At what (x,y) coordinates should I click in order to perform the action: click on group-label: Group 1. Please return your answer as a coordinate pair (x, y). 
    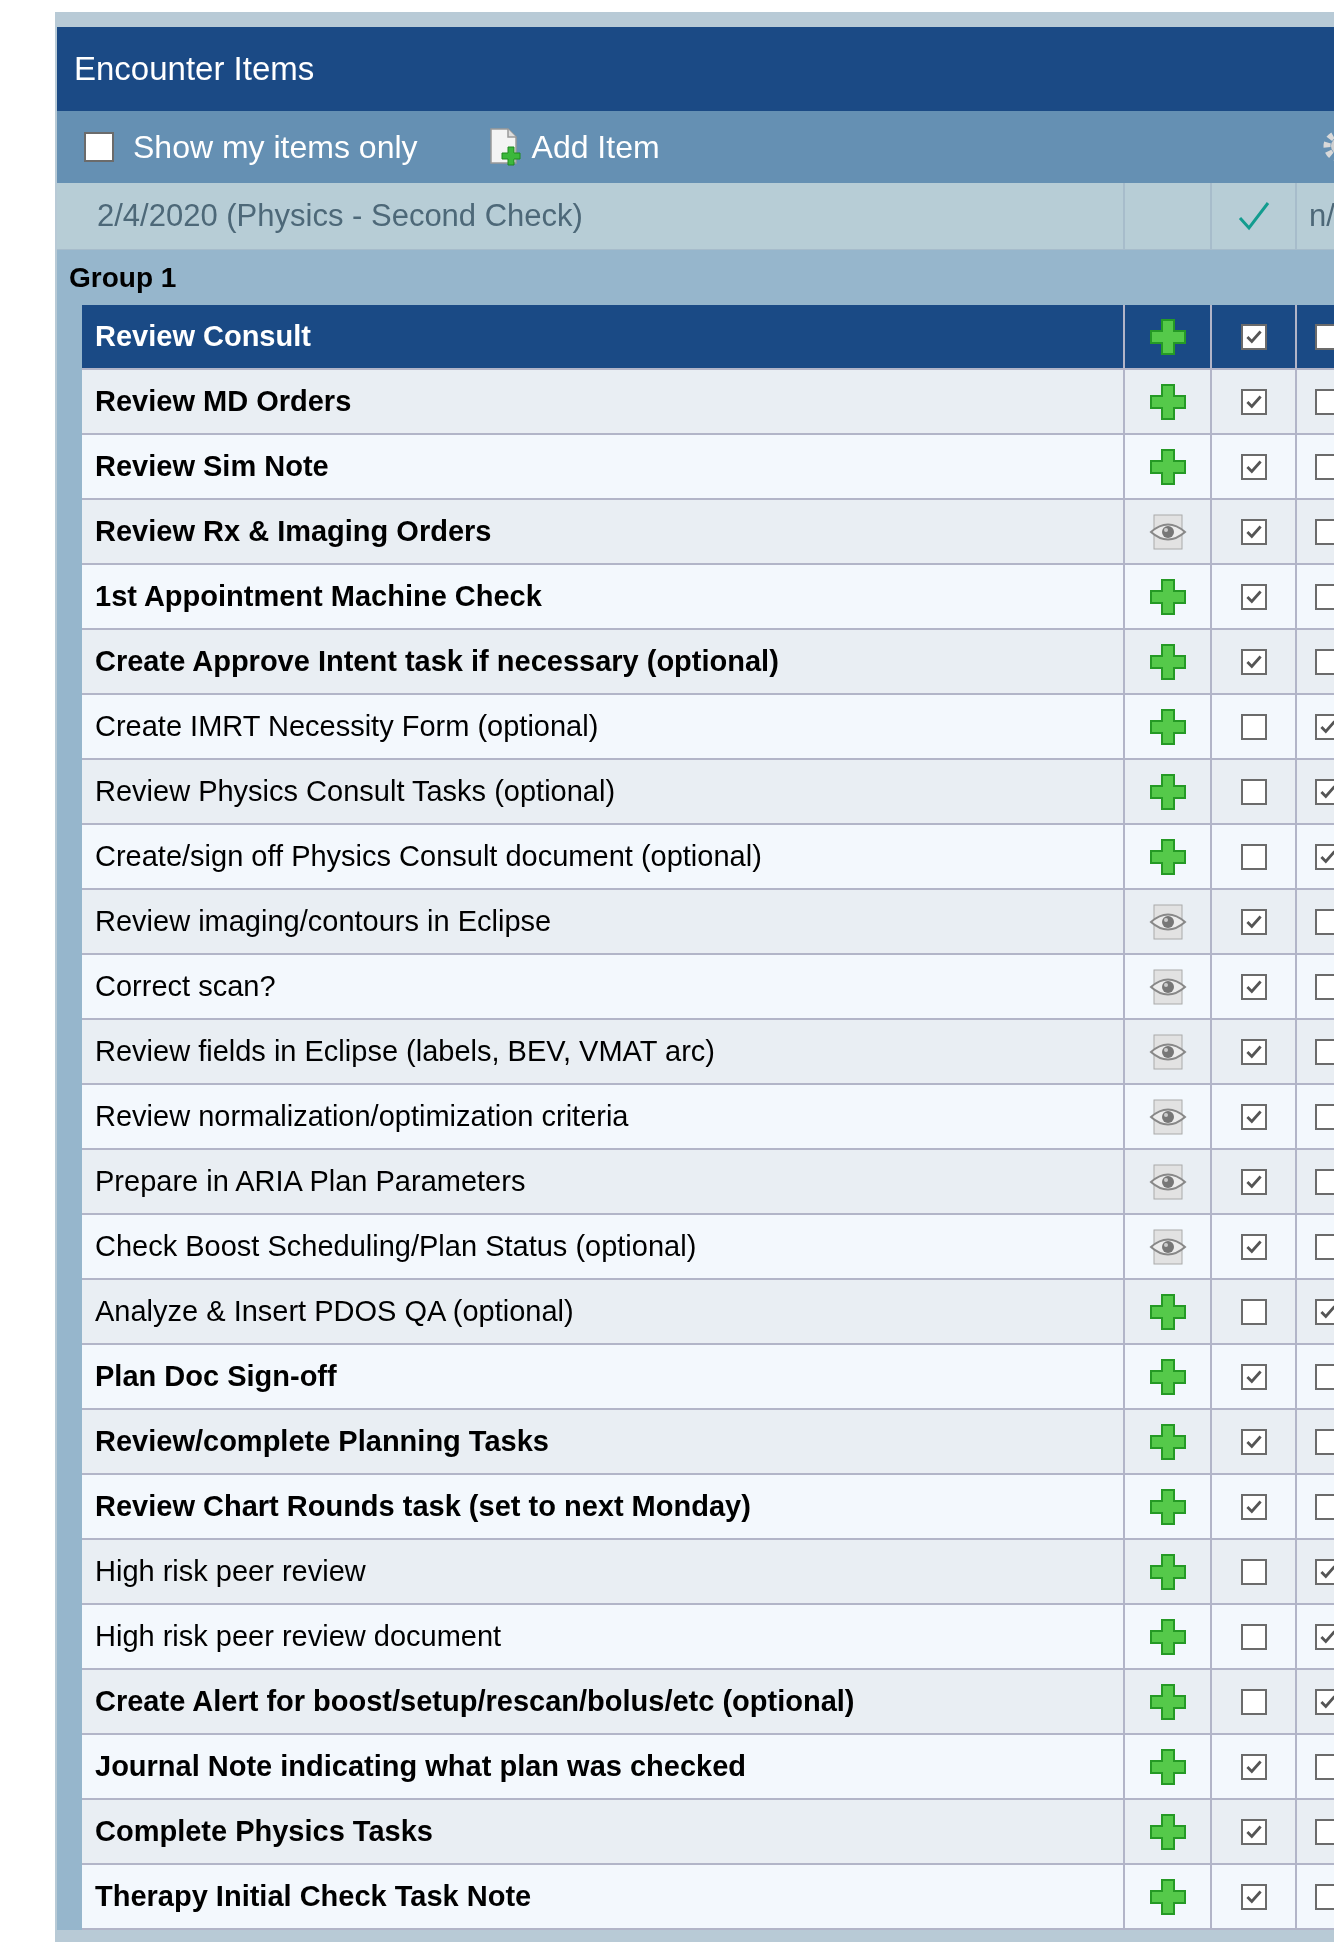
    Looking at the image, I should click on (123, 277).